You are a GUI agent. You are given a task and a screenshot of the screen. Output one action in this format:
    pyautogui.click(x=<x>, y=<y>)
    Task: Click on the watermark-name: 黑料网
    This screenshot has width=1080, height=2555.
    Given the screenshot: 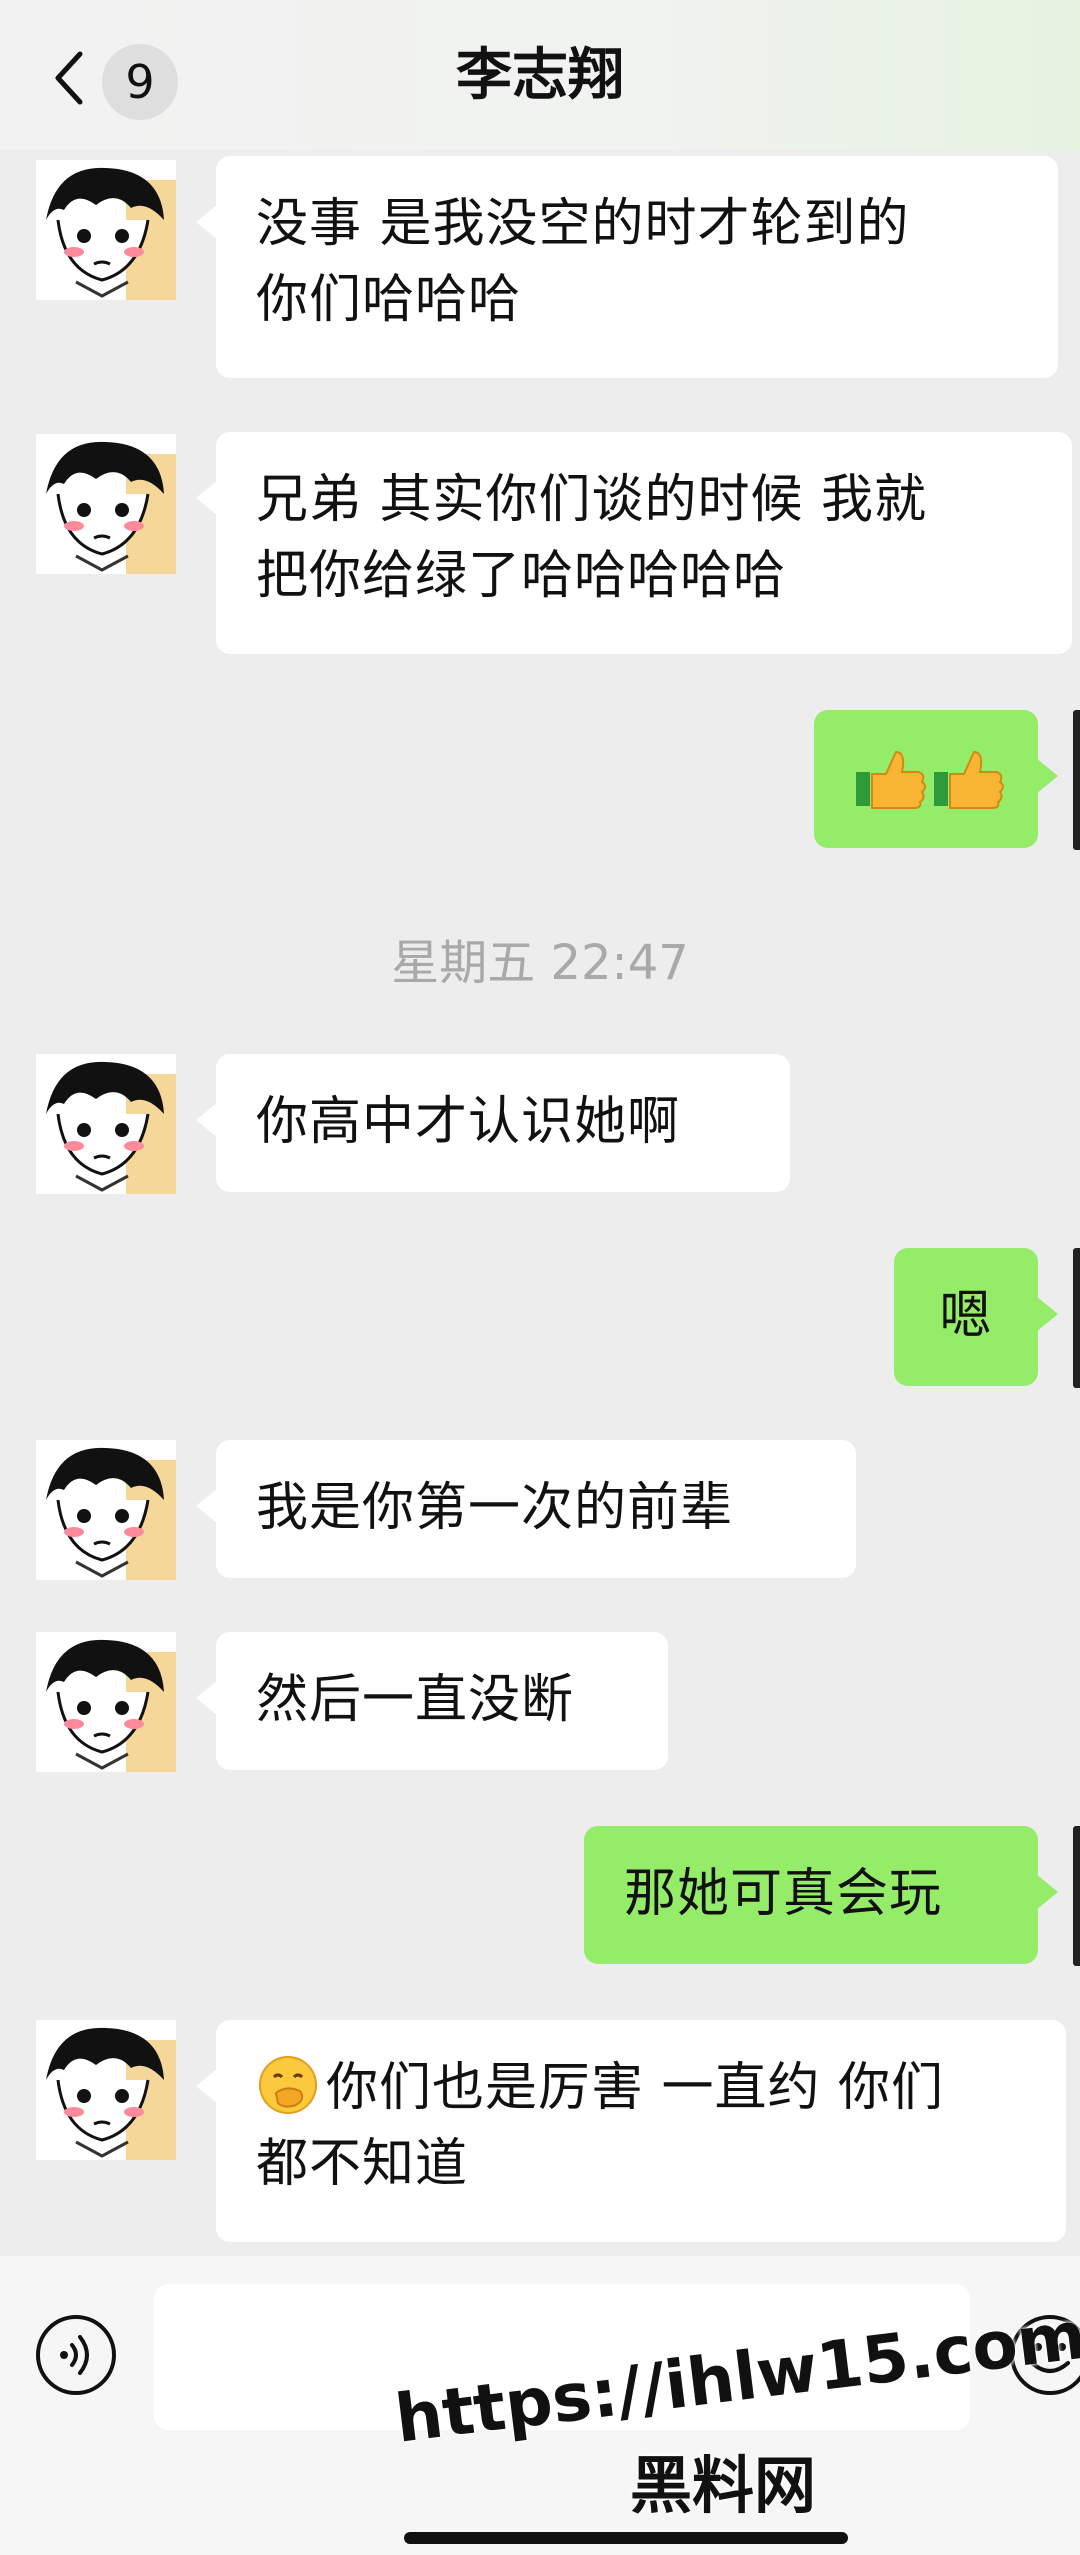 What is the action you would take?
    pyautogui.click(x=723, y=2485)
    